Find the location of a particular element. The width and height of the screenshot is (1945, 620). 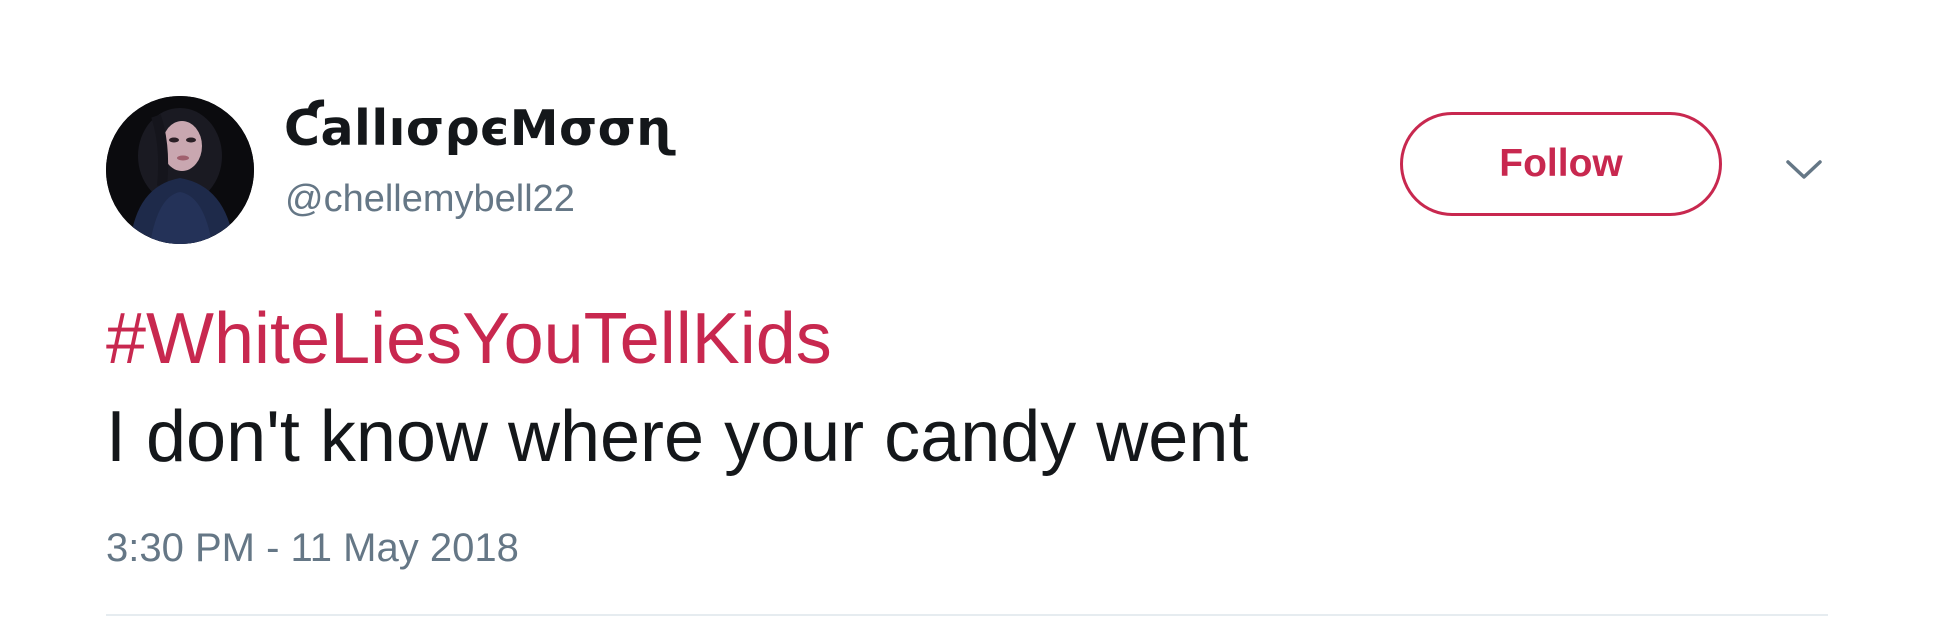

chevron-down-icon is located at coordinates (1804, 170).